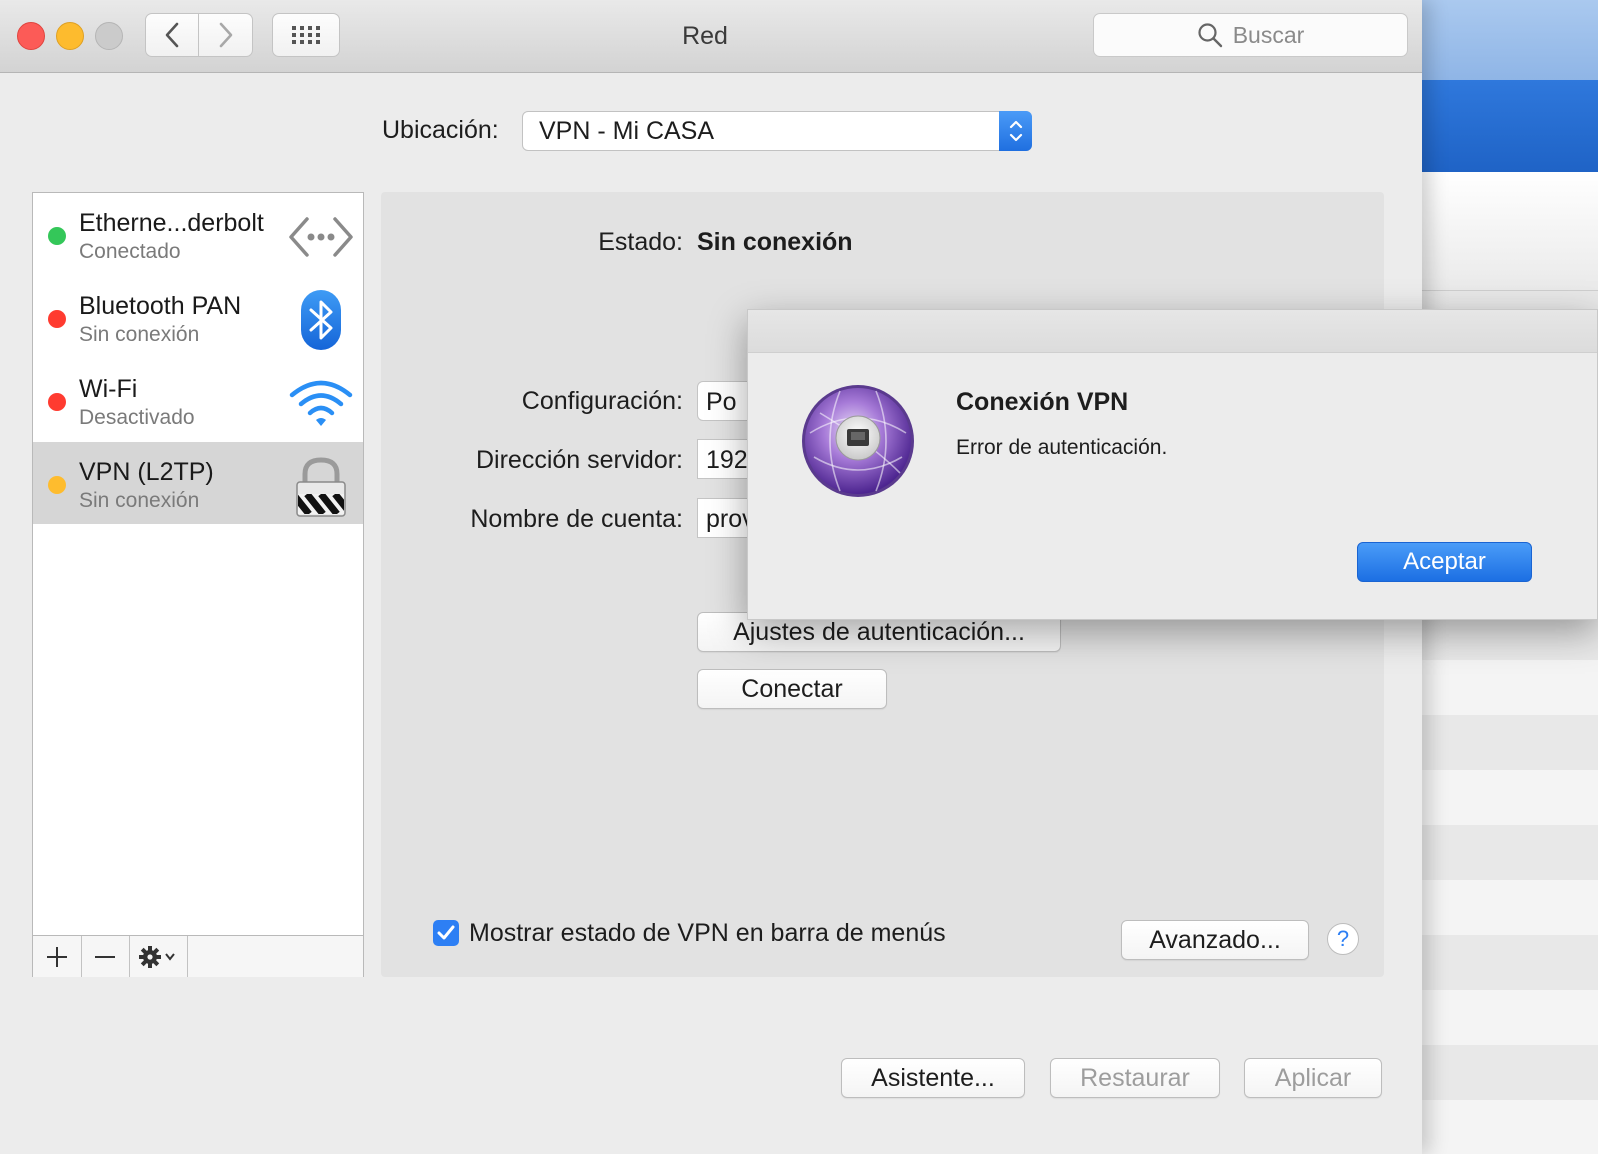 The height and width of the screenshot is (1154, 1598). I want to click on minus-icon, so click(105, 956).